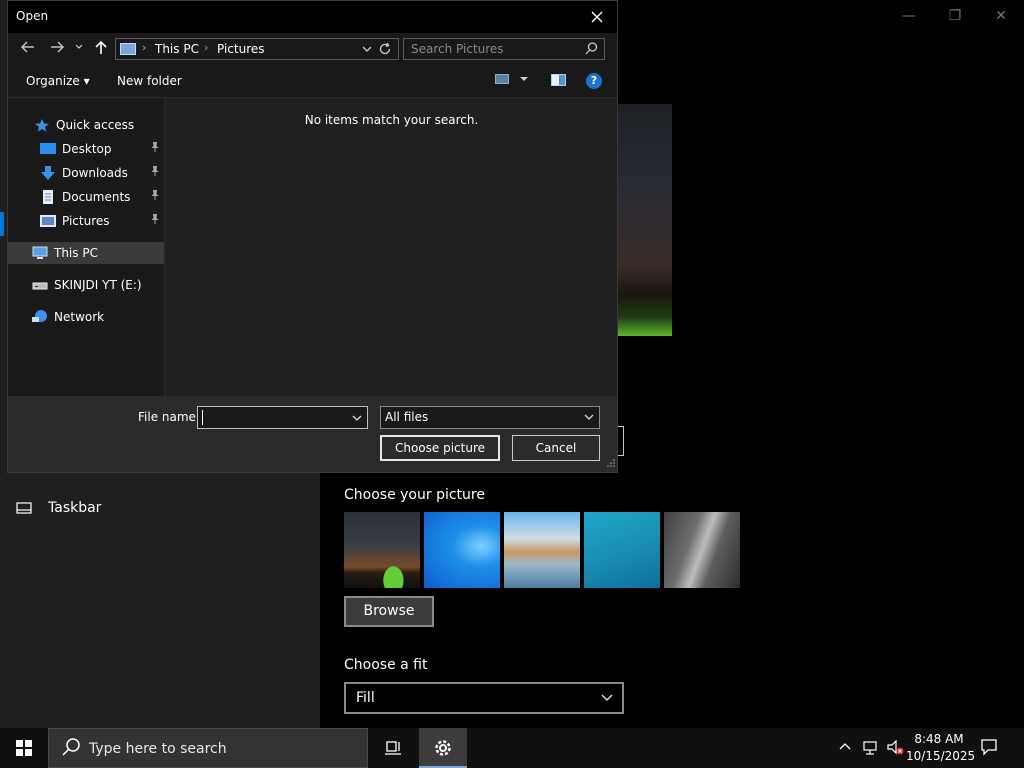 Image resolution: width=1024 pixels, height=768 pixels. Describe the element at coordinates (95, 173) in the screenshot. I see `nav-item-label: Downloads` at that location.